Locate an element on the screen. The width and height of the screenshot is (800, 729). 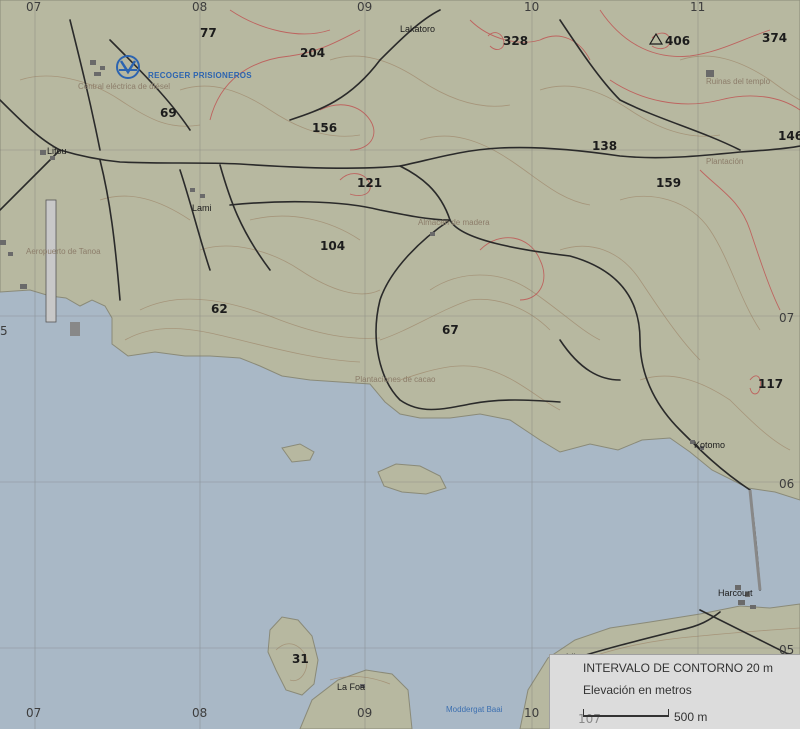
grid-label-bottom: 08 is located at coordinates (200, 713).